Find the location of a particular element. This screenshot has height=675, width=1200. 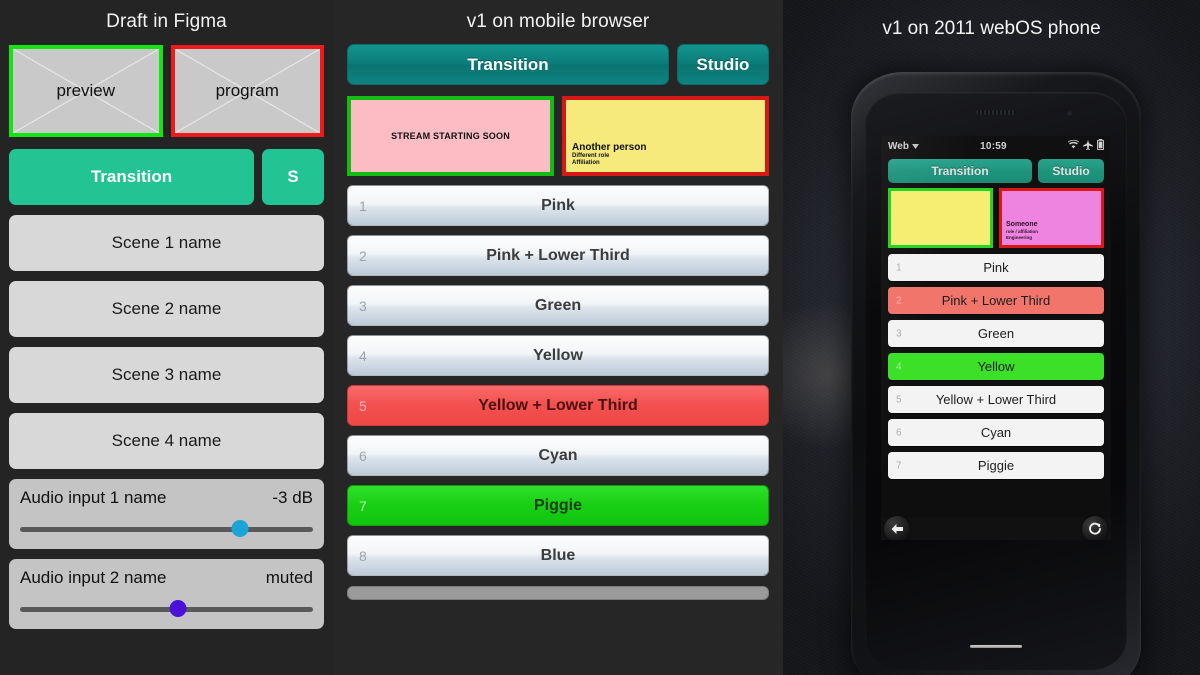

figma-program-label: program is located at coordinates (247, 90).